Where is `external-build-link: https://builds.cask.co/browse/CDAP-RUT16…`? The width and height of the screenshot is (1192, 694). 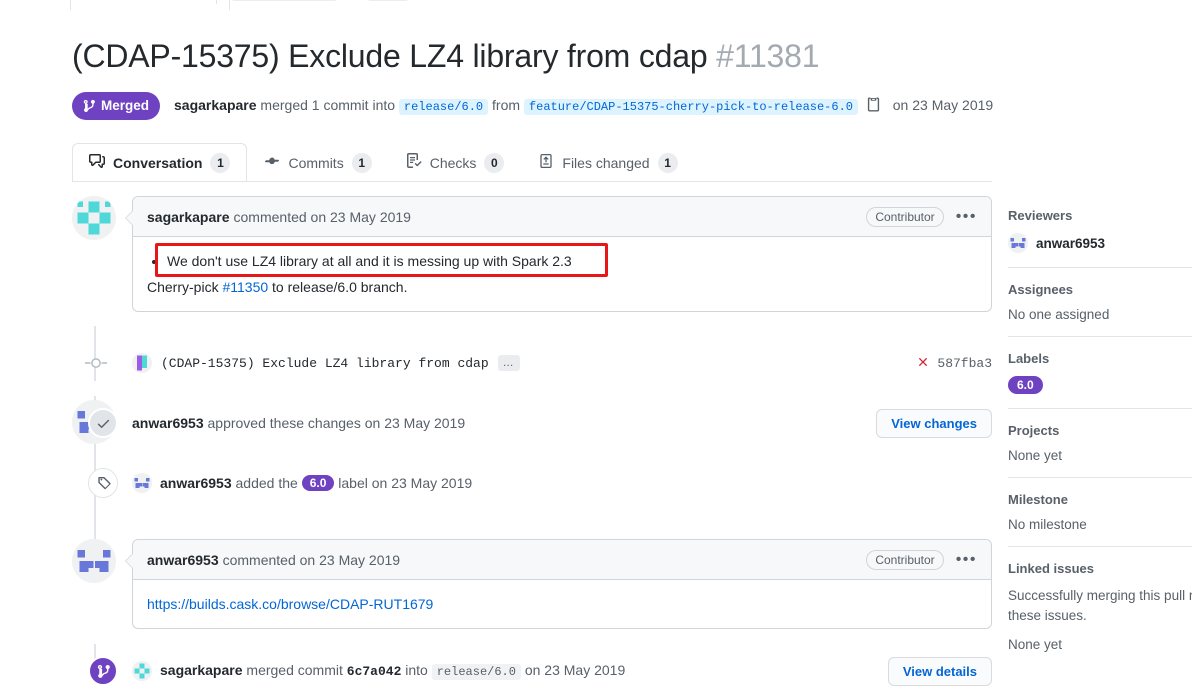
external-build-link: https://builds.cask.co/browse/CDAP-RUT16… is located at coordinates (290, 604).